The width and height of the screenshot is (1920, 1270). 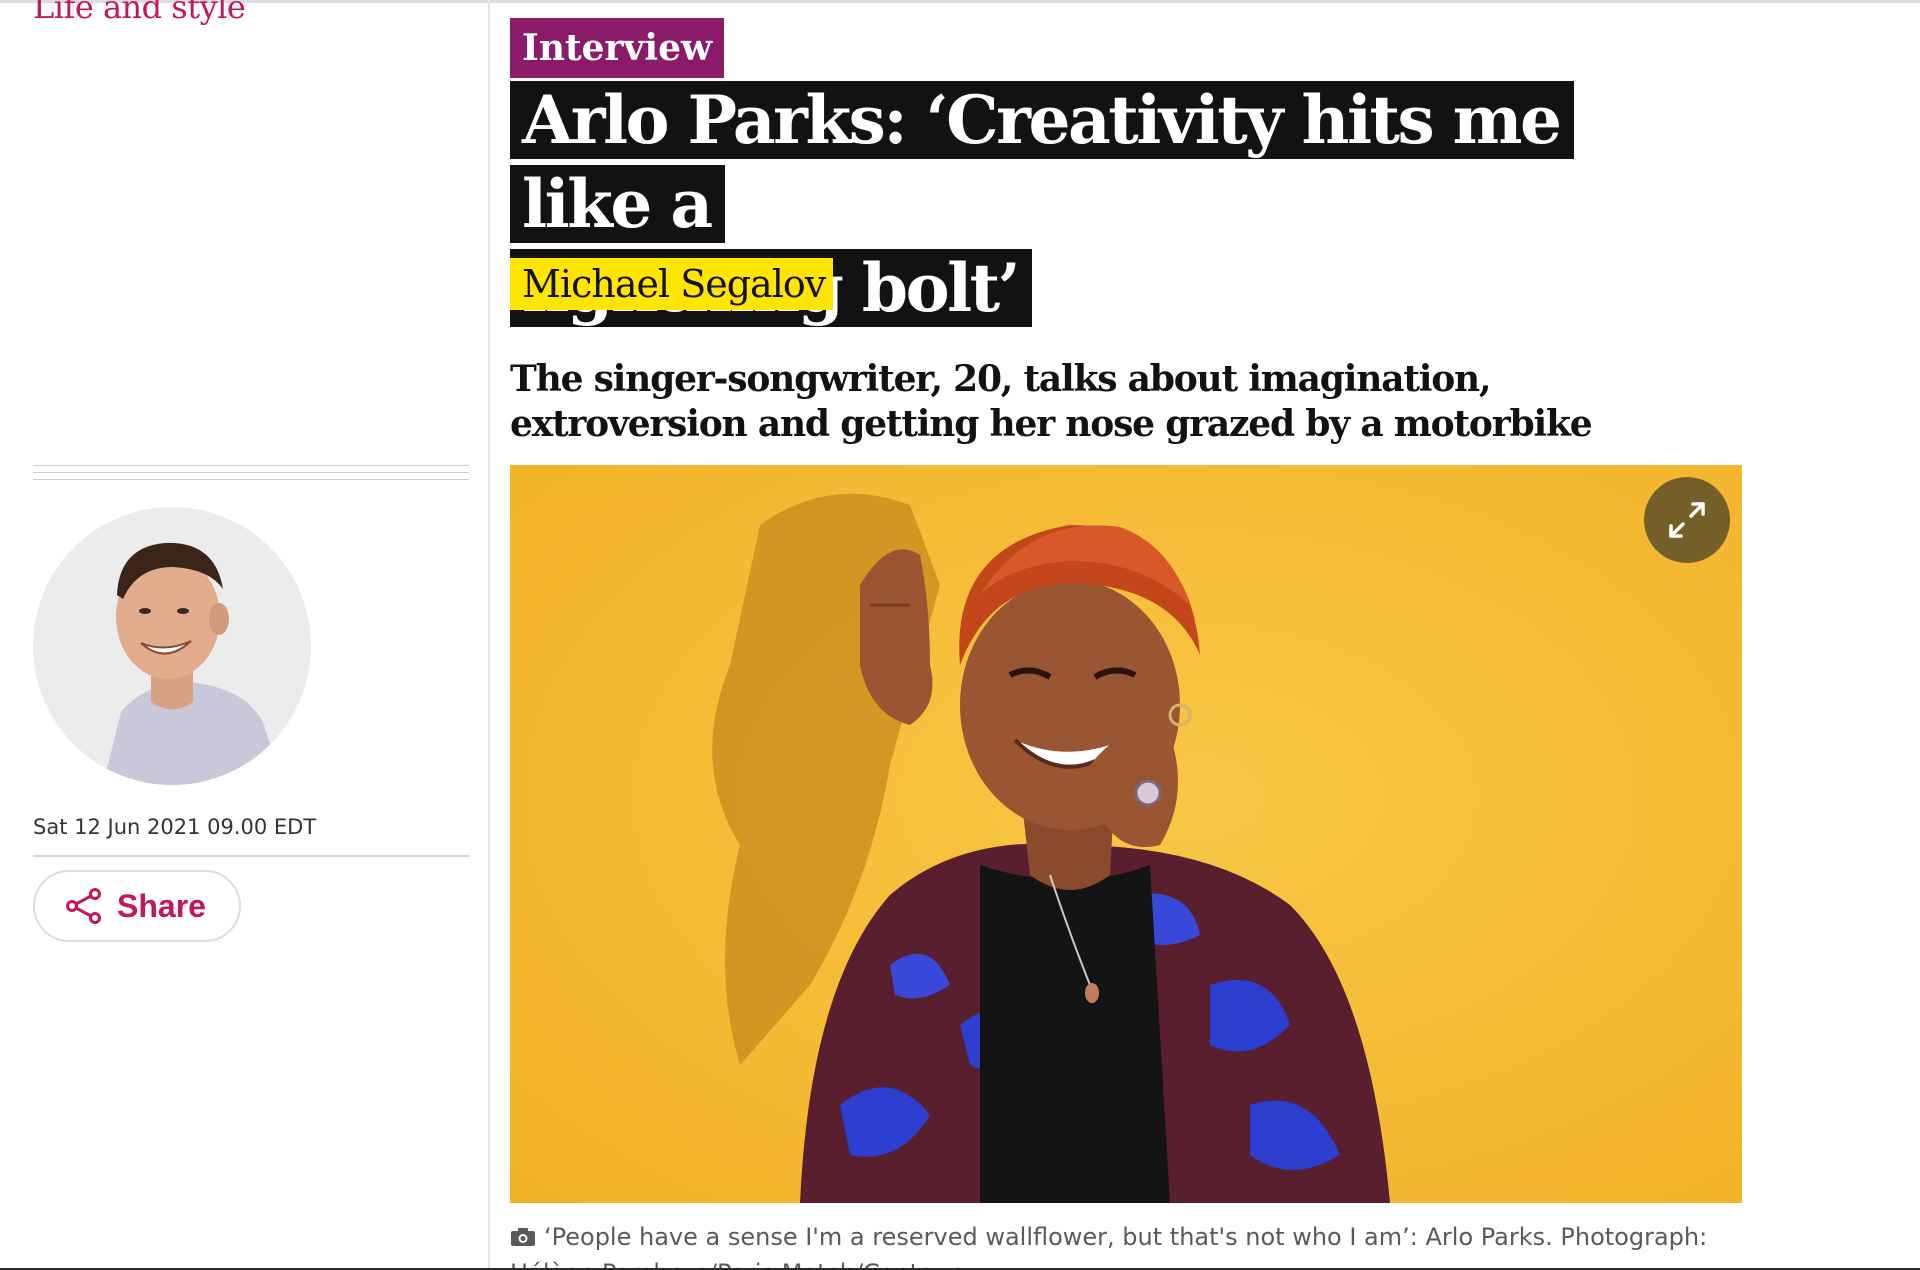 What do you see at coordinates (523, 1237) in the screenshot?
I see `camera-icon` at bounding box center [523, 1237].